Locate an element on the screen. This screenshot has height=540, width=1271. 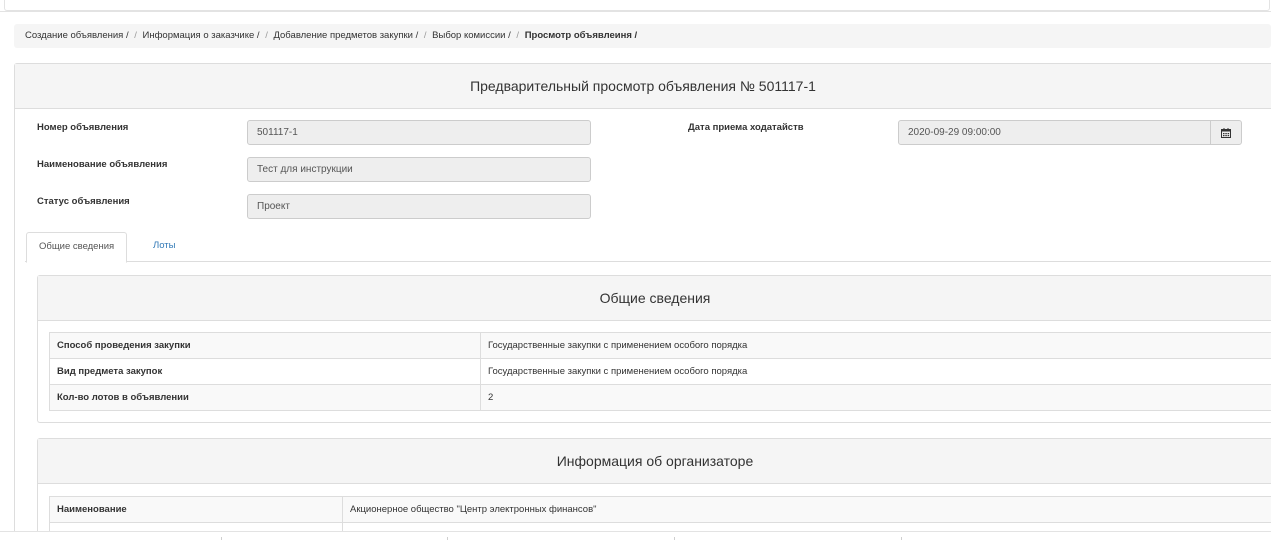
table-key: Кол-во лотов в объявлении is located at coordinates (265, 397).